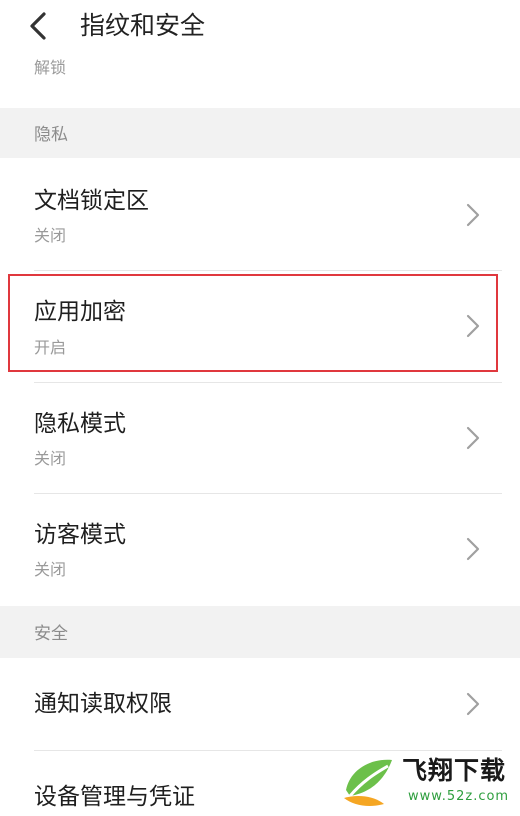  Describe the element at coordinates (260, 632) in the screenshot. I see `section-header-security: 安全` at that location.